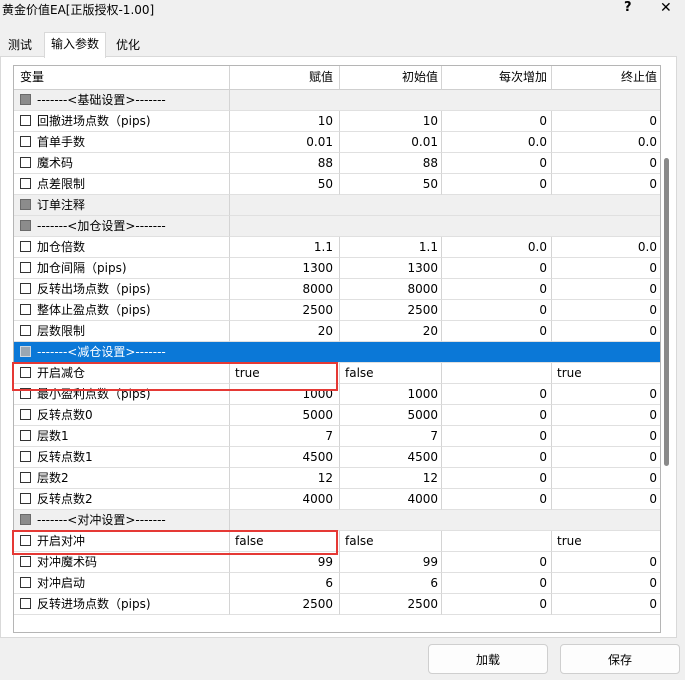  What do you see at coordinates (285, 142) in the screenshot?
I see `value-cell: 0.01` at bounding box center [285, 142].